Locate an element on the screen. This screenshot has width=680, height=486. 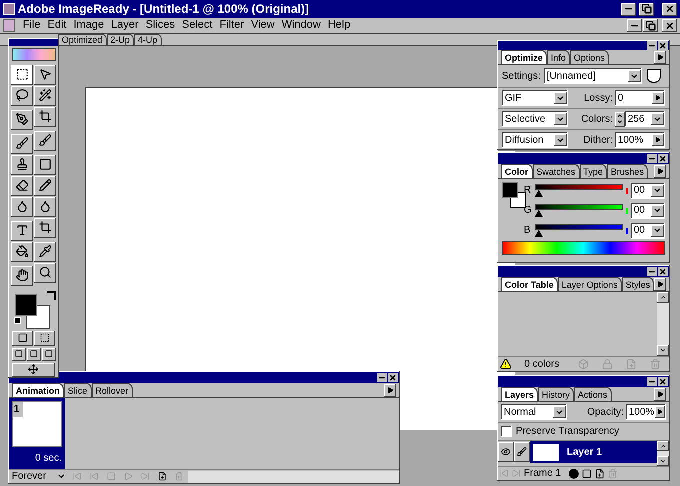
palette-tab: Color is located at coordinates (516, 171).